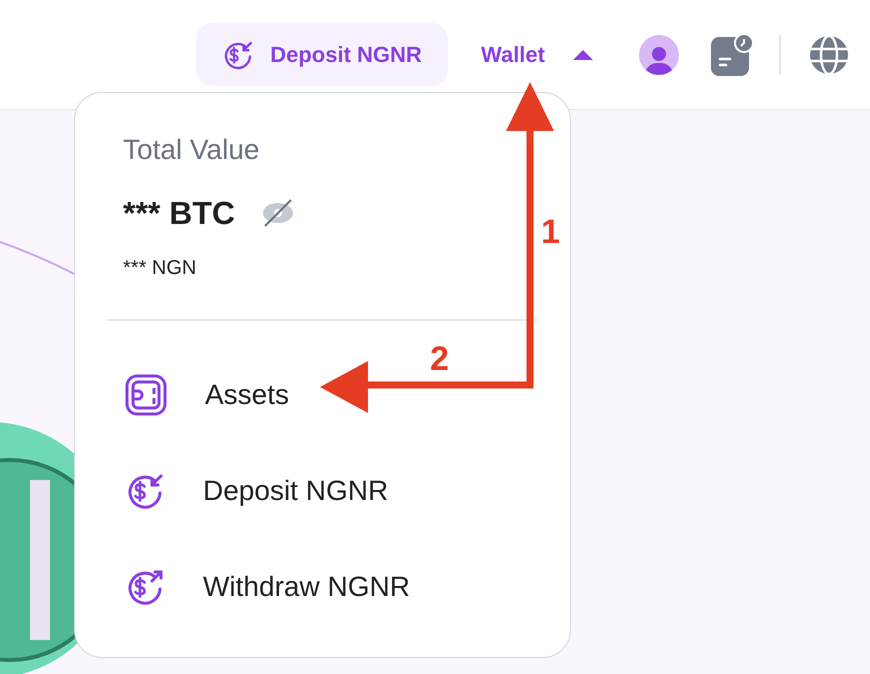 This screenshot has height=674, width=870. I want to click on deposit-button: Deposit NGNR, so click(322, 54).